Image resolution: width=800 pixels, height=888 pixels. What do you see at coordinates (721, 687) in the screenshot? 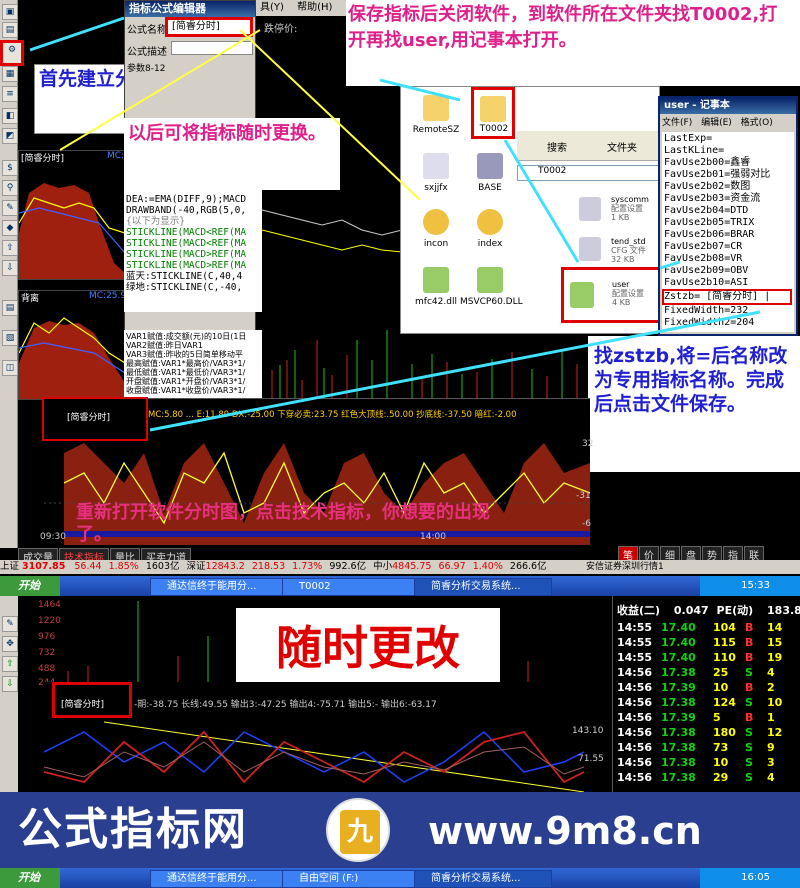
I see `trade-vol: 10` at bounding box center [721, 687].